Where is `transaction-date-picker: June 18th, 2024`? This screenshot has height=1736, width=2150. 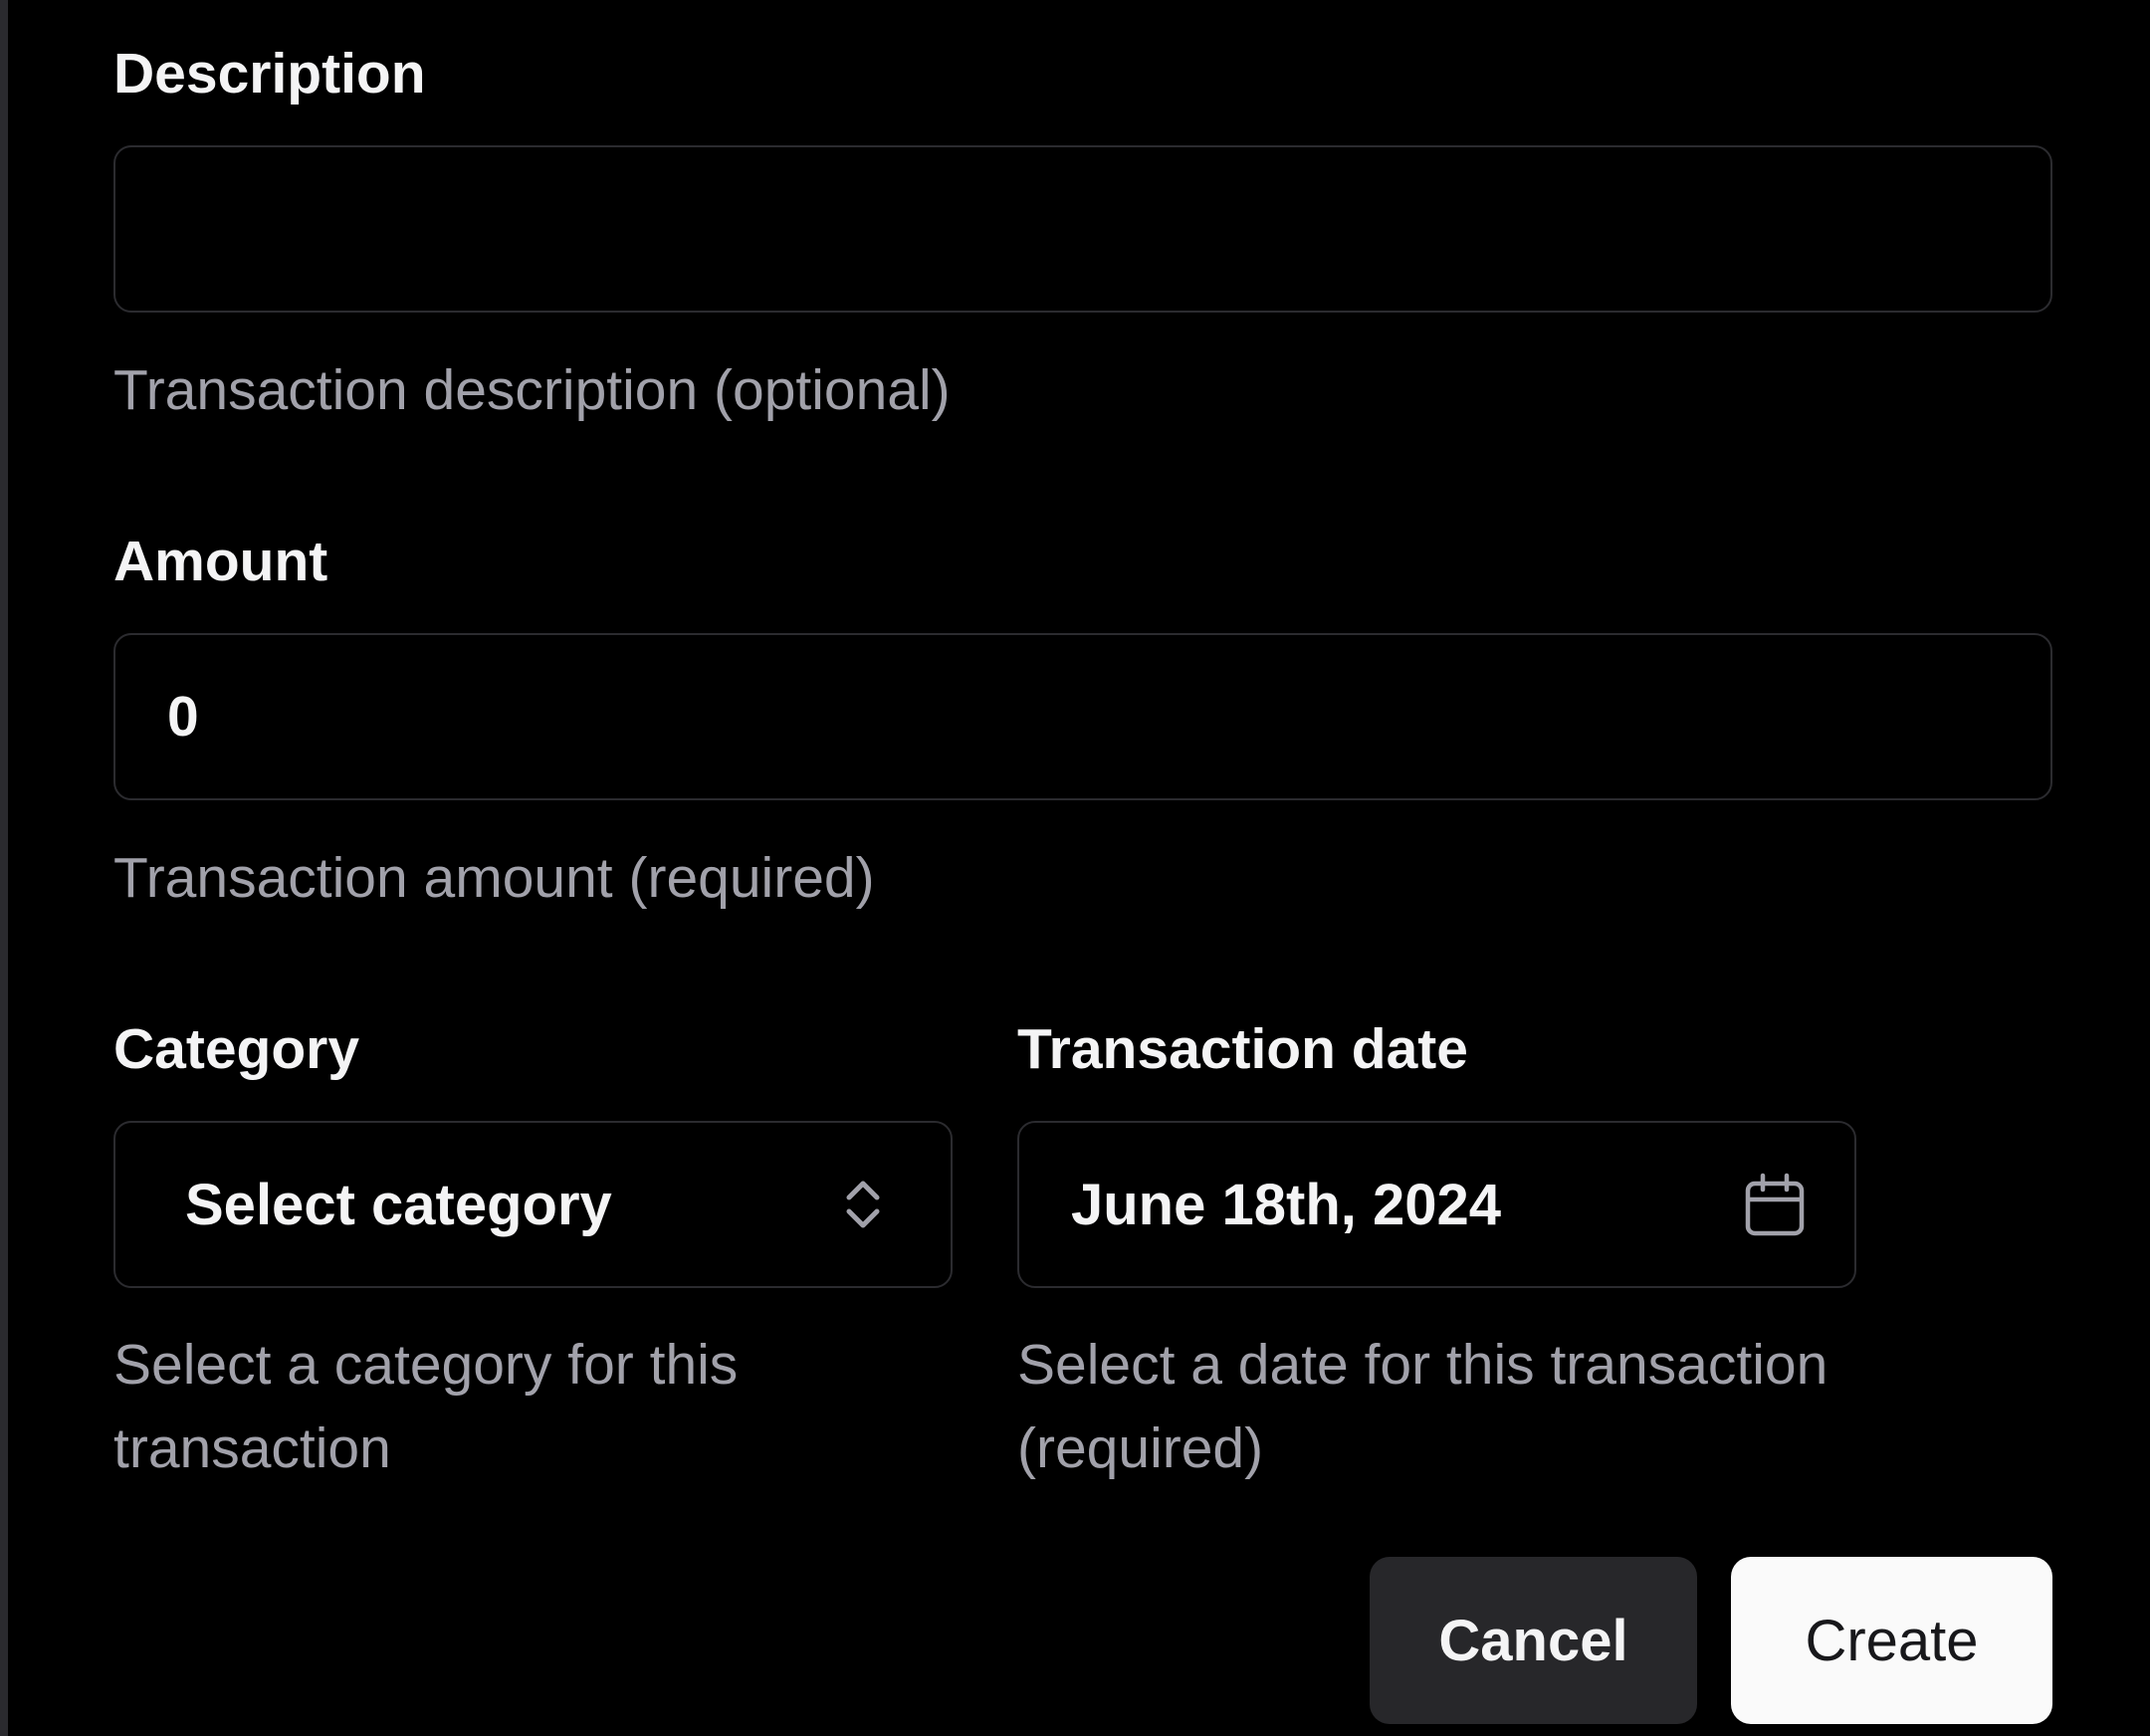
transaction-date-picker: June 18th, 2024 is located at coordinates (1437, 1205).